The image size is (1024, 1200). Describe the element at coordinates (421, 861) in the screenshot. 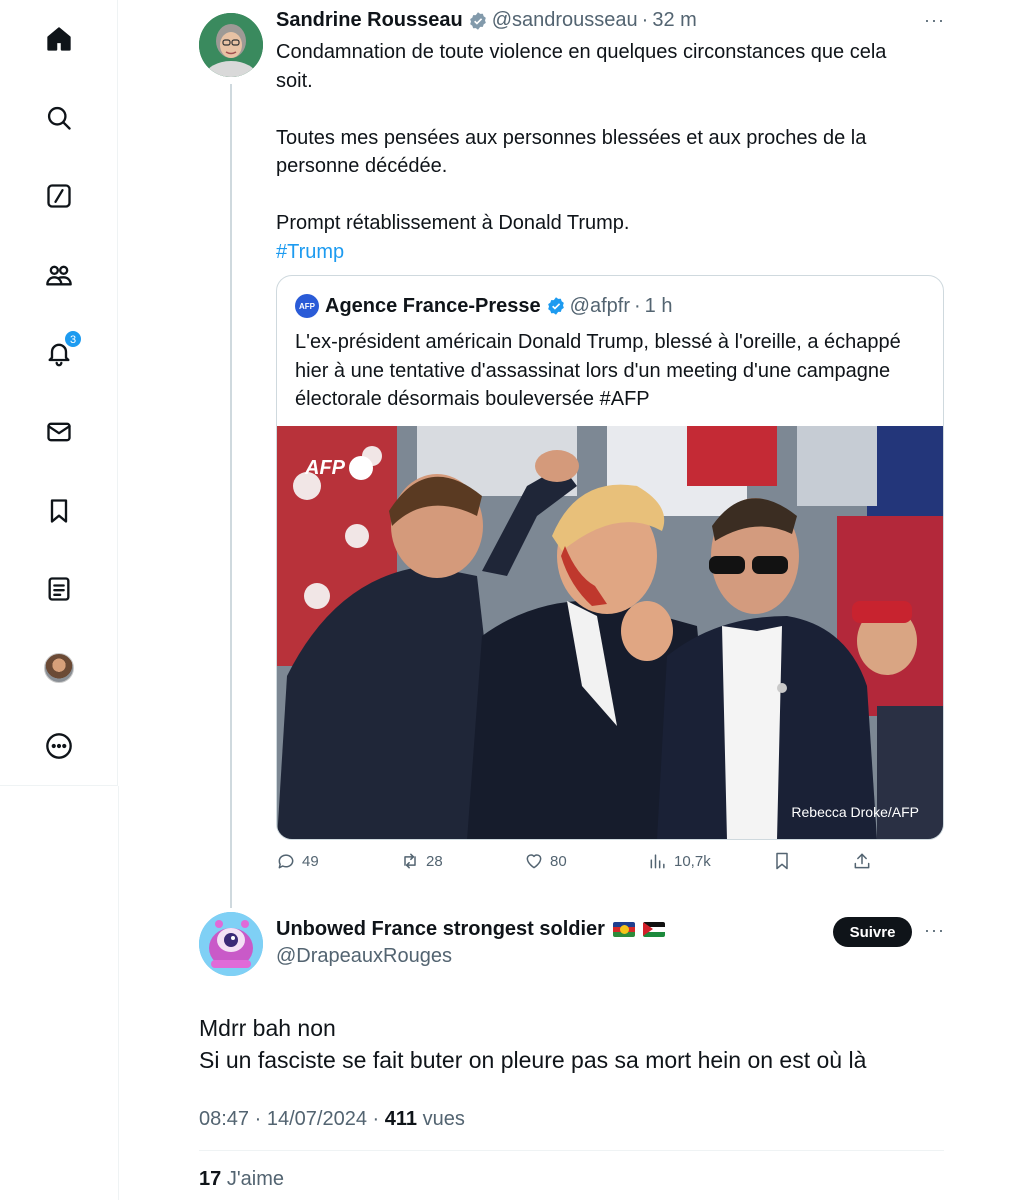

I see `repost-button: 28` at that location.